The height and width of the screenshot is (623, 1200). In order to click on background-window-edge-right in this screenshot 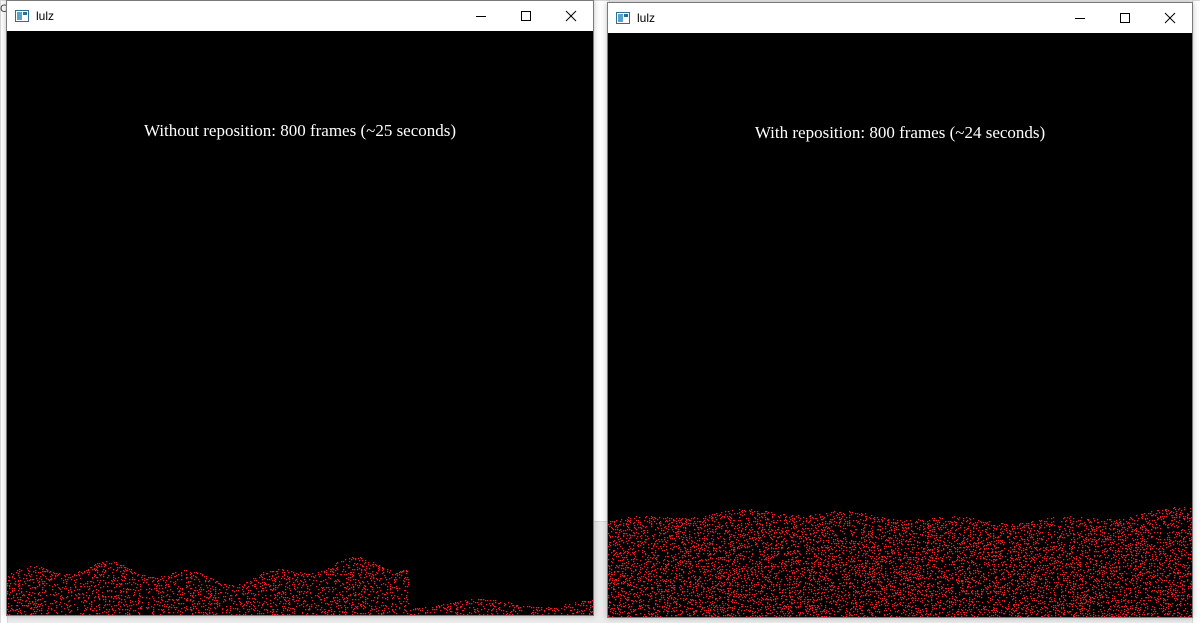, I will do `click(1196, 311)`.